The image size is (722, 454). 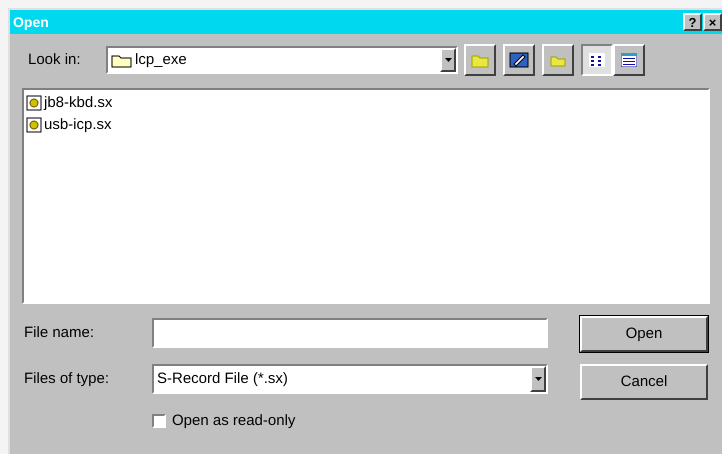 What do you see at coordinates (222, 378) in the screenshot?
I see `file-type-value: S-Record File (*.sx)` at bounding box center [222, 378].